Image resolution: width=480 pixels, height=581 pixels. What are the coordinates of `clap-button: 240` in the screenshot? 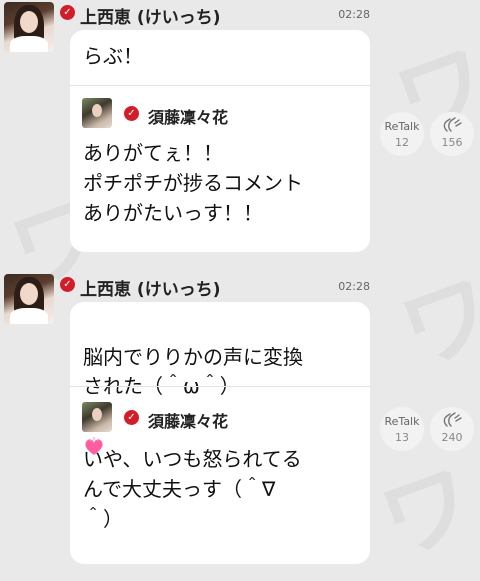 It's located at (452, 429).